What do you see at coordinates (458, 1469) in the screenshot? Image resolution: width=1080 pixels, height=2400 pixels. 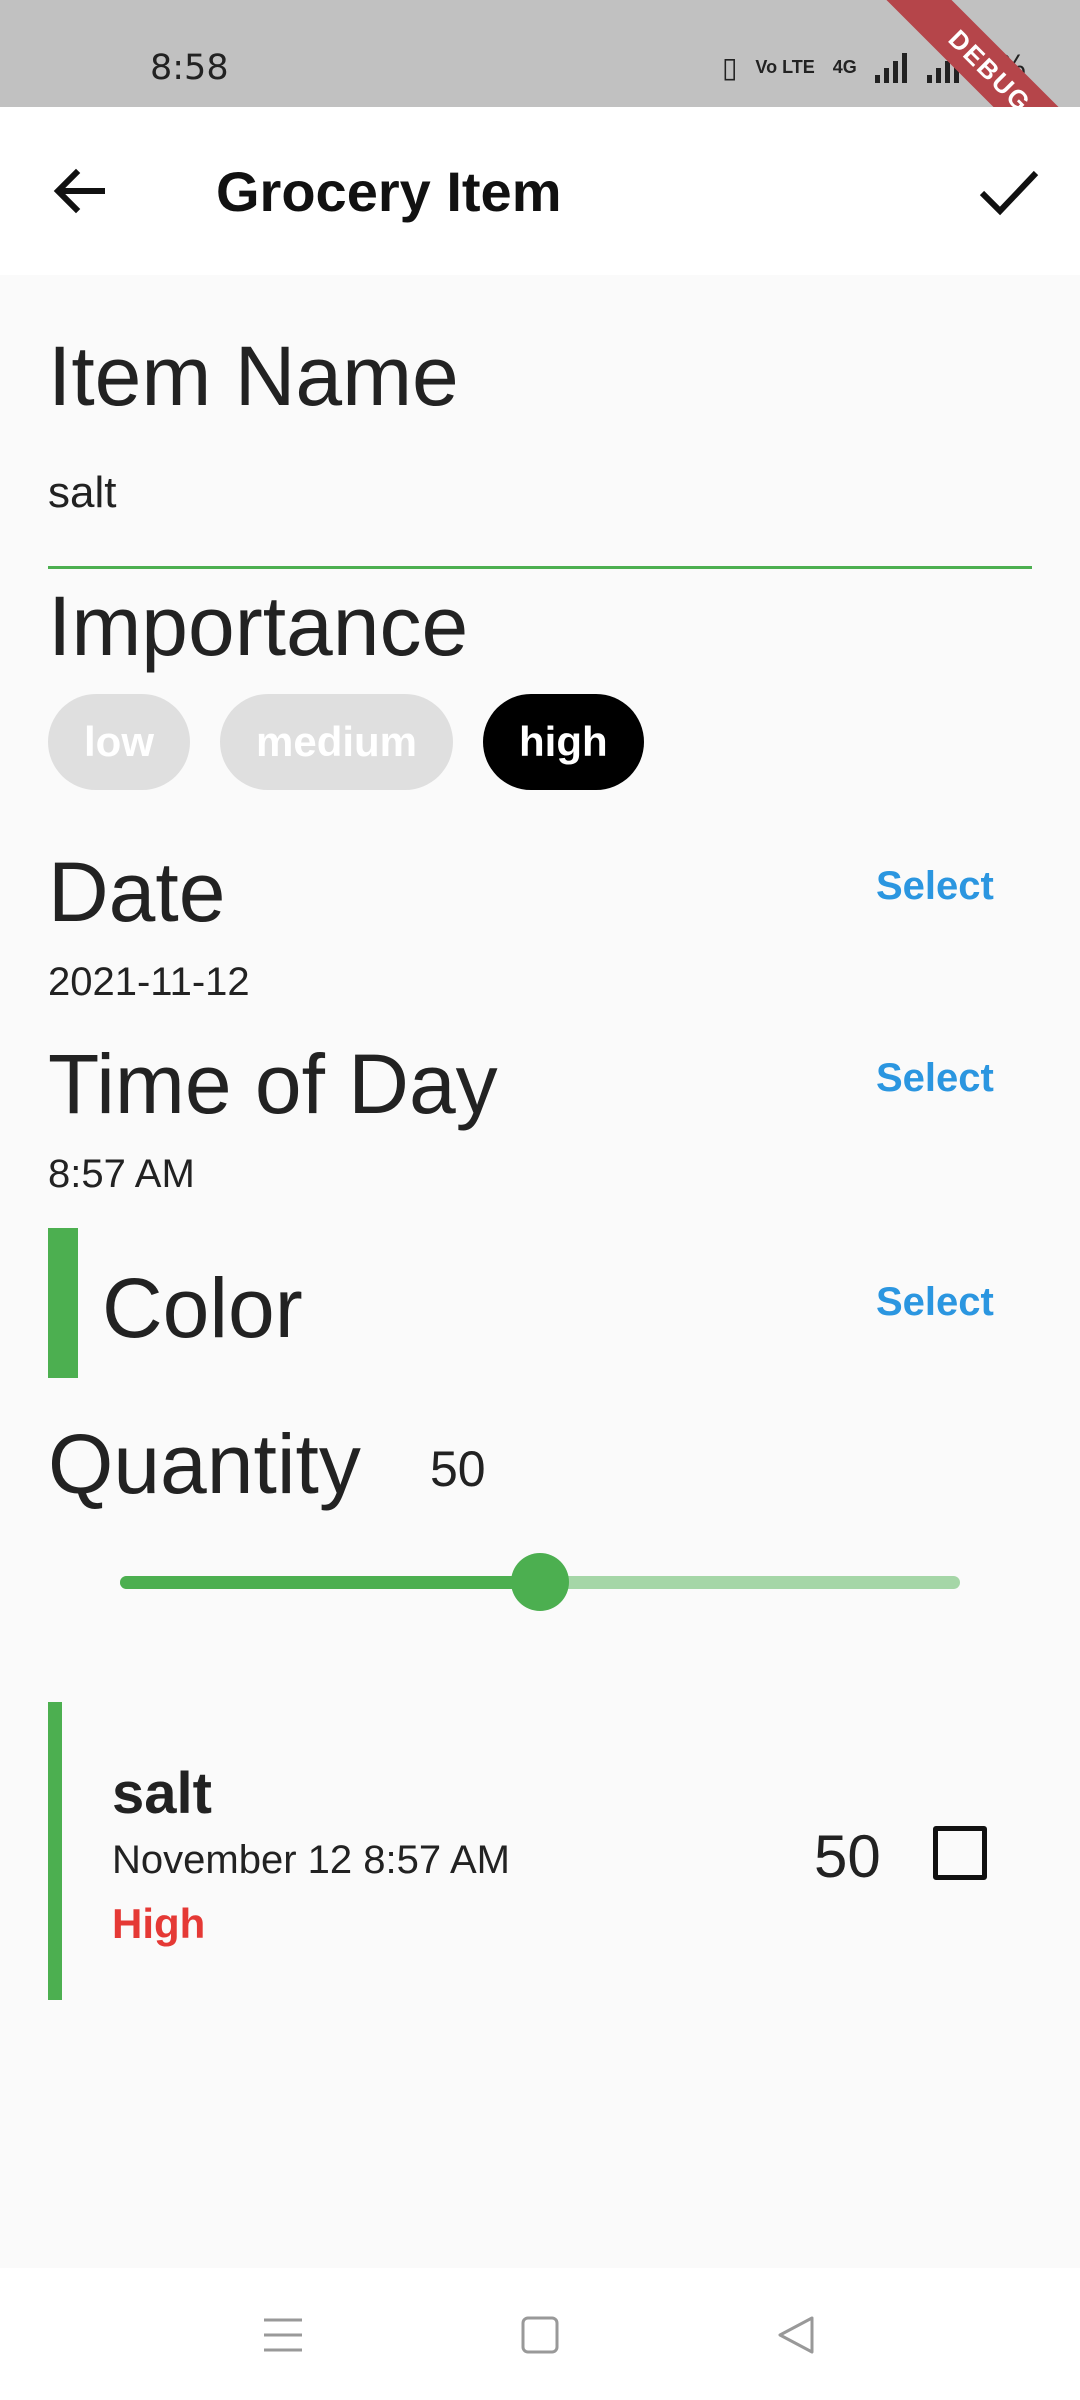 I see `quantity-value: 50` at bounding box center [458, 1469].